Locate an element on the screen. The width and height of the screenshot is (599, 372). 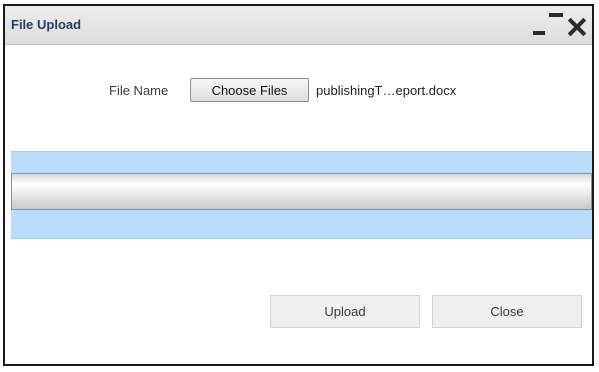
upload-progress-bar is located at coordinates (301, 191).